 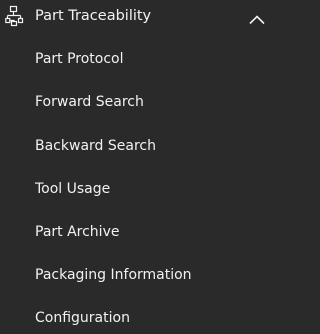 What do you see at coordinates (73, 189) in the screenshot?
I see `menu-item-label: Tool Usage` at bounding box center [73, 189].